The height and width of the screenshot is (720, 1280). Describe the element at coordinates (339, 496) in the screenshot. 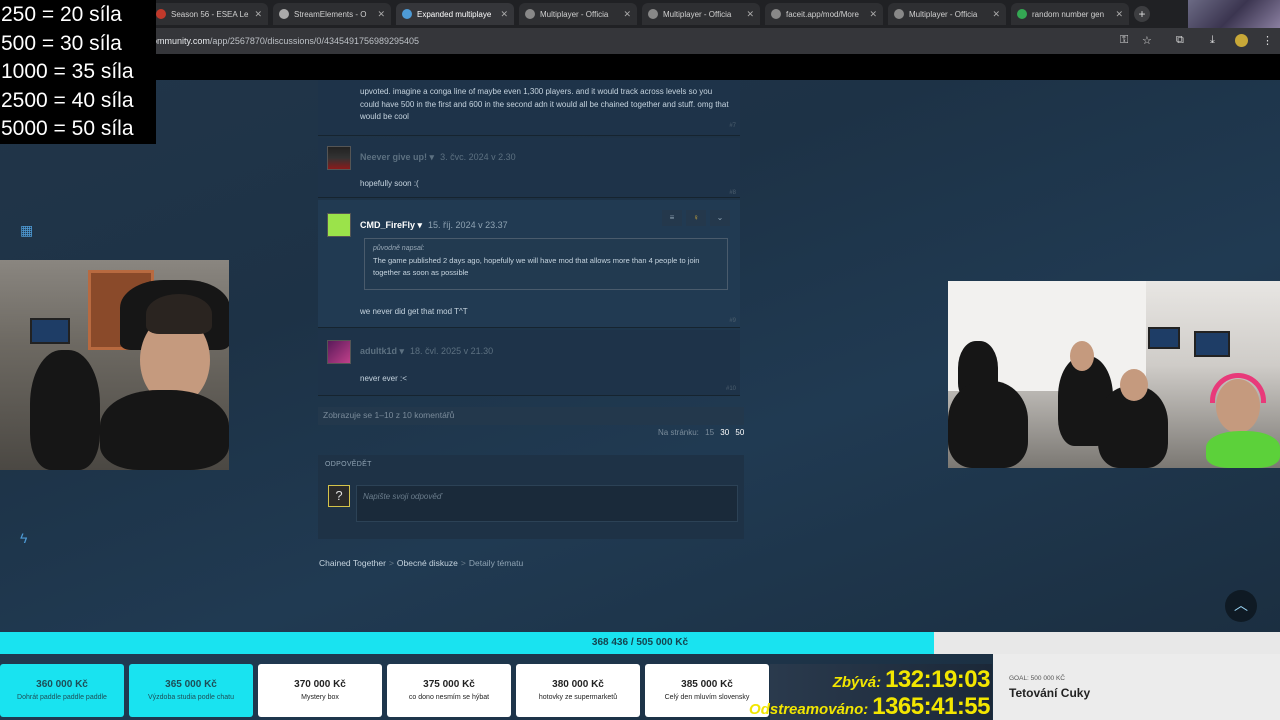

I see `question-avatar-icon: ?` at that location.